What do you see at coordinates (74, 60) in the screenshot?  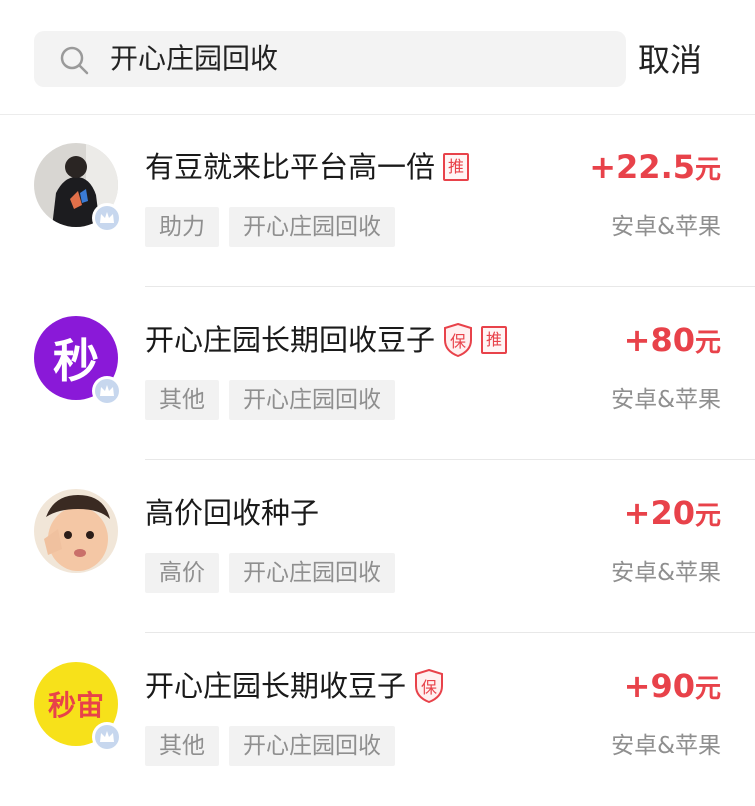 I see `search-icon` at bounding box center [74, 60].